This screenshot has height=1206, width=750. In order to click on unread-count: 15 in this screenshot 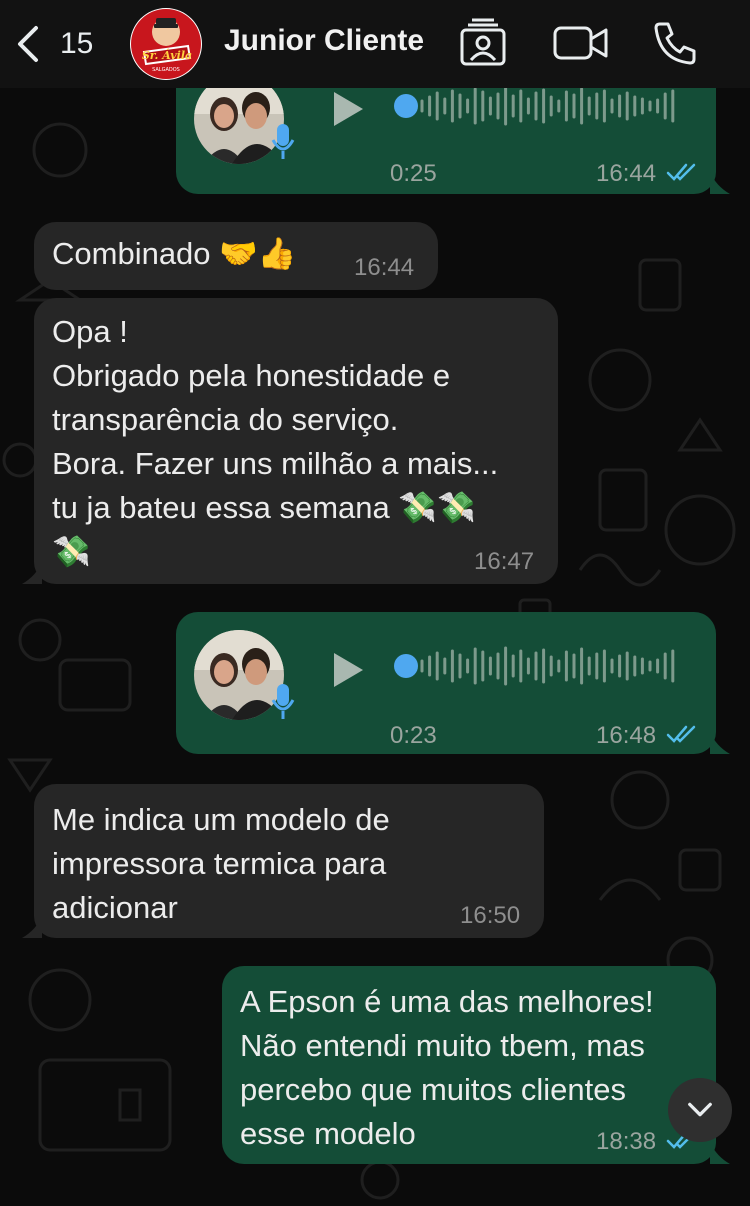, I will do `click(77, 43)`.